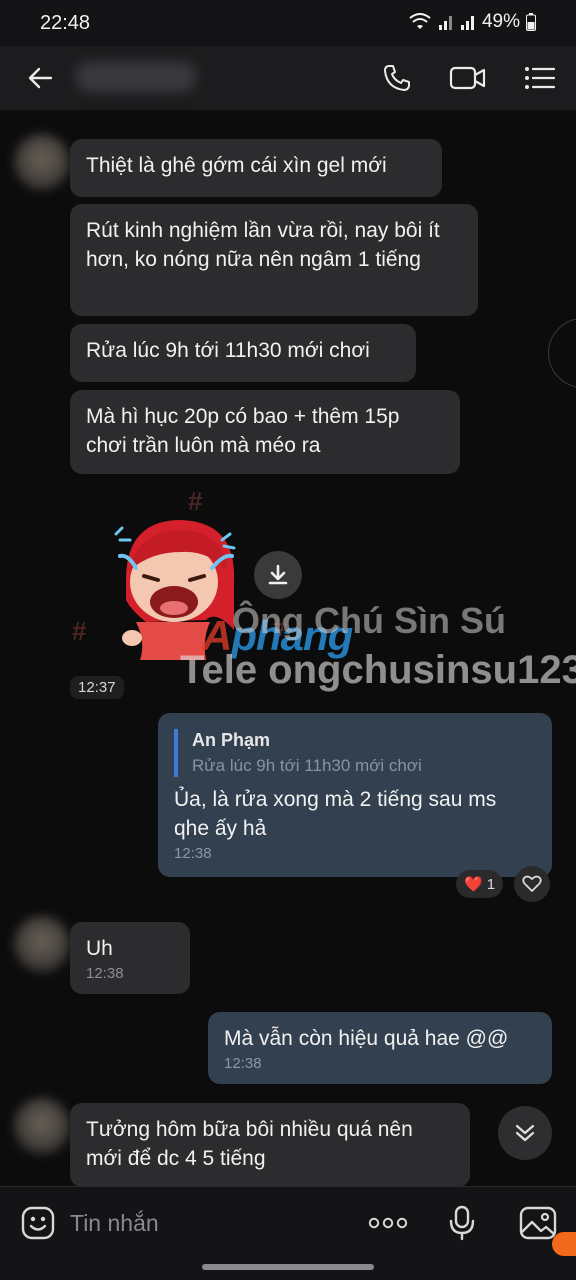 Image resolution: width=576 pixels, height=1280 pixels. I want to click on reaction-badge: ❤️ 1, so click(480, 884).